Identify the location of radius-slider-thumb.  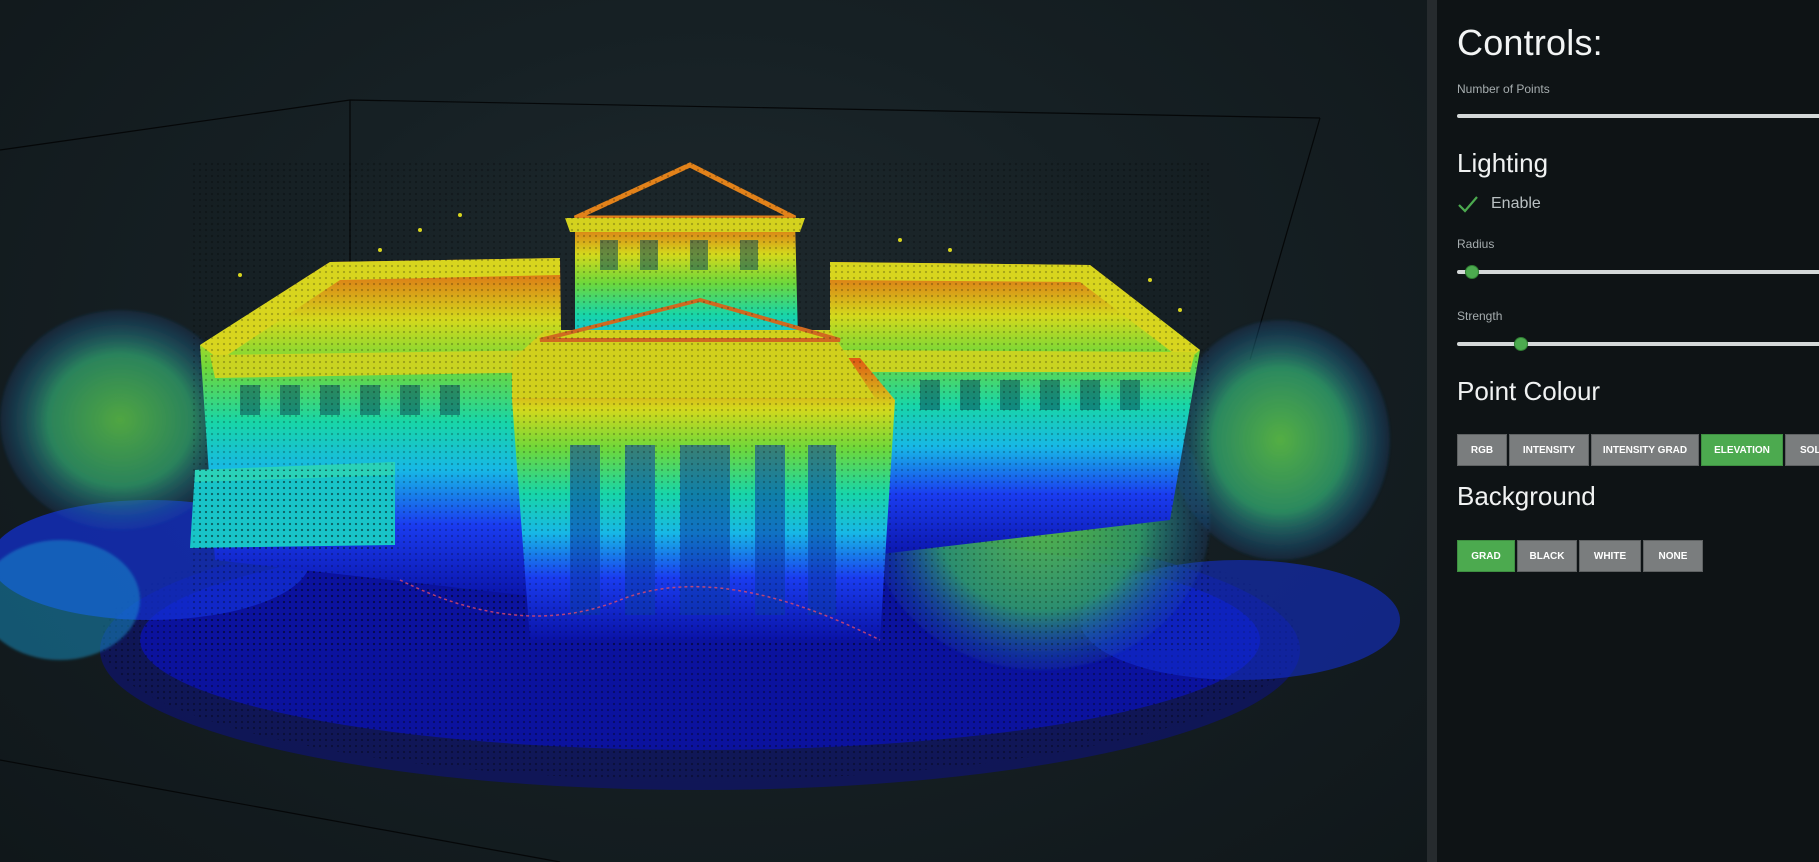
(1471, 272).